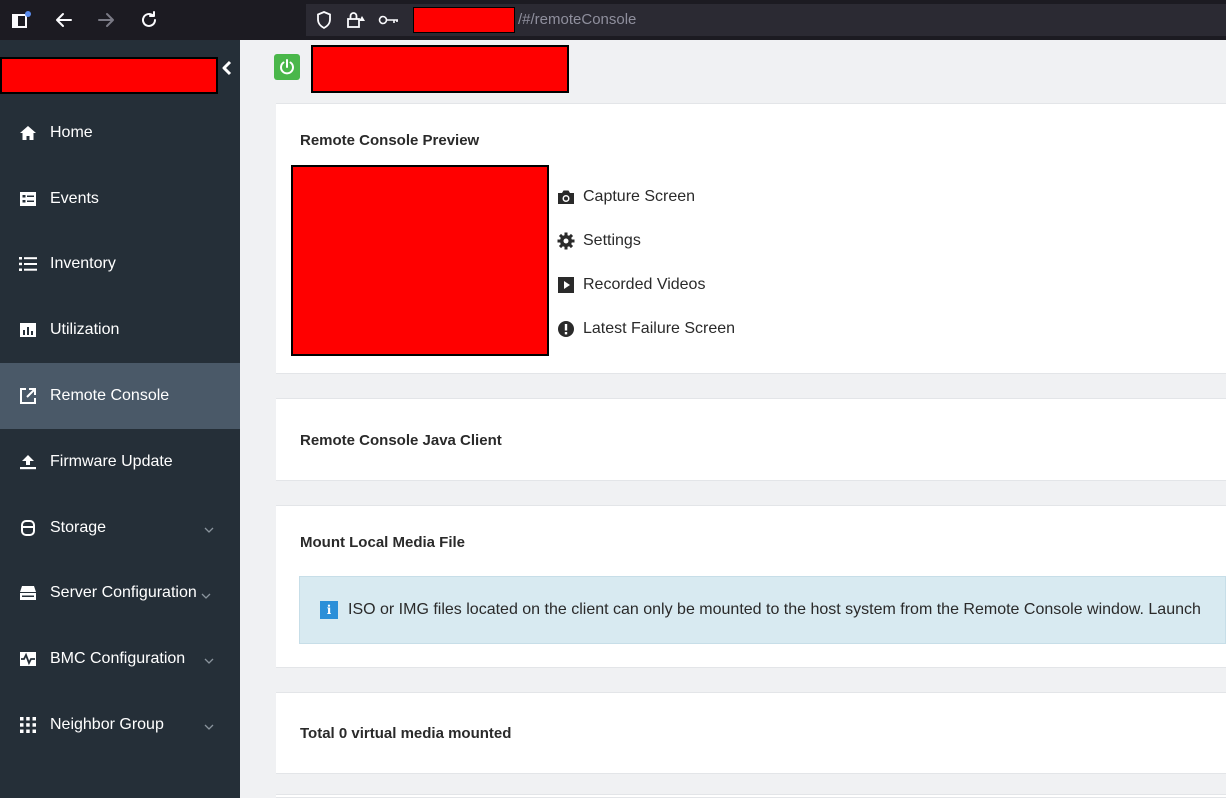 The width and height of the screenshot is (1226, 798). What do you see at coordinates (28, 133) in the screenshot?
I see `home-icon` at bounding box center [28, 133].